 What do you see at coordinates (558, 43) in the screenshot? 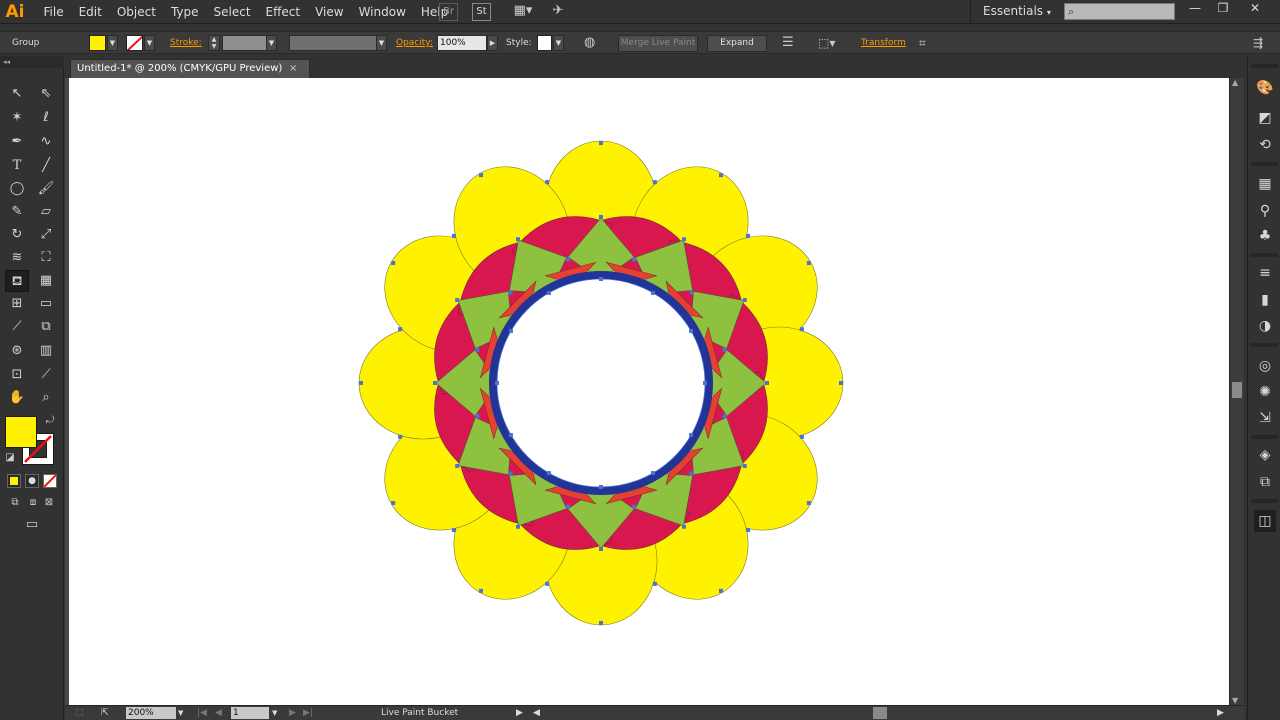
I see `style-dropdown-icon: ▼` at bounding box center [558, 43].